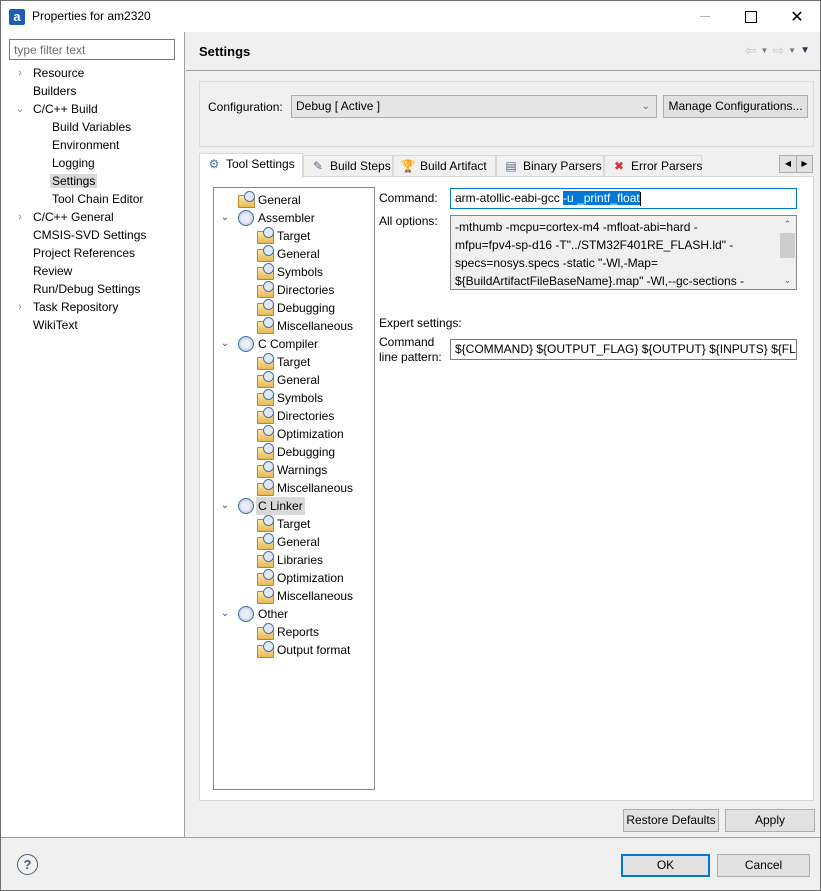 The image size is (821, 891). What do you see at coordinates (294, 650) in the screenshot?
I see `tool-tree-item-output-format: Output format` at bounding box center [294, 650].